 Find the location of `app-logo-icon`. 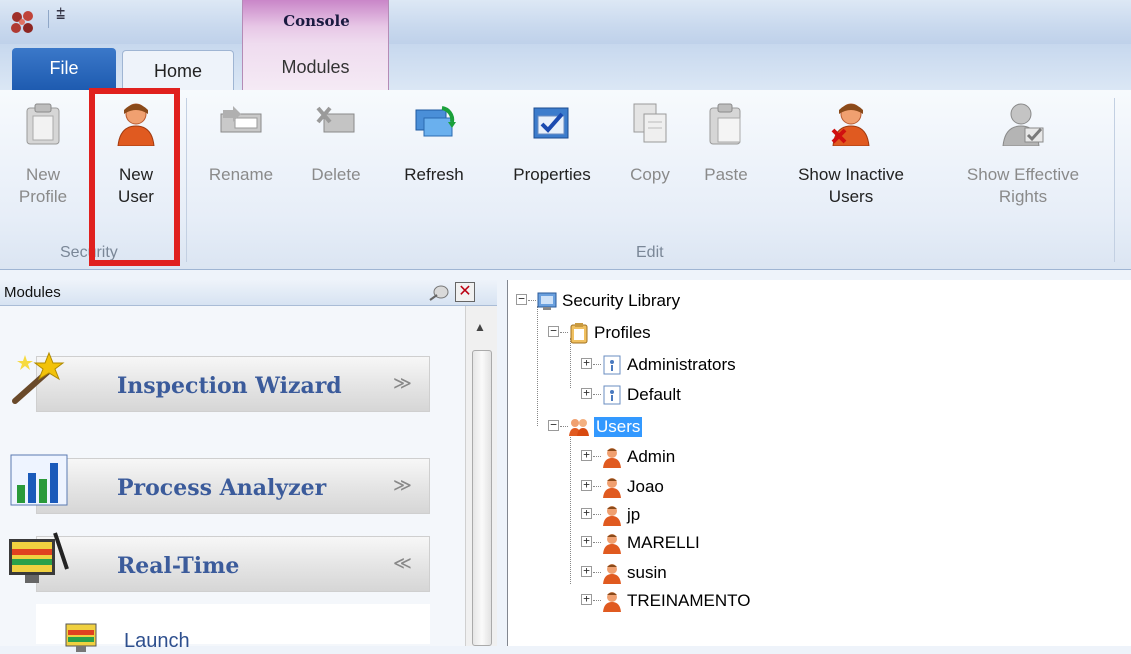

app-logo-icon is located at coordinates (23, 23).